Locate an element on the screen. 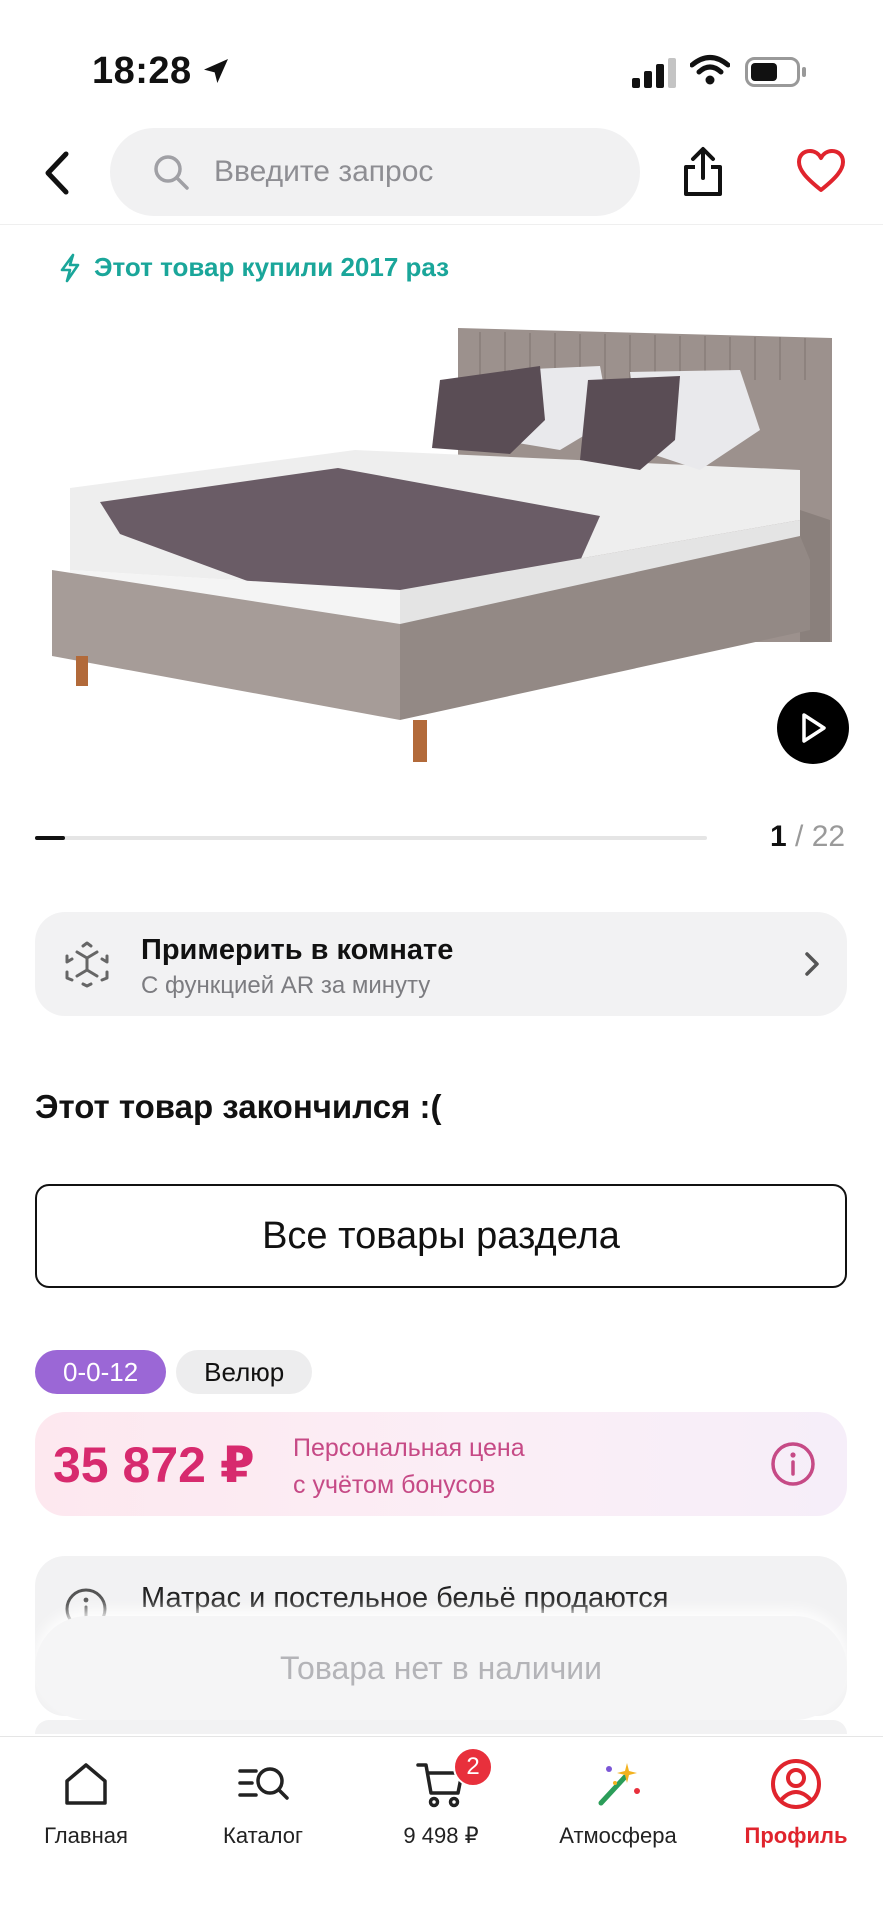 This screenshot has width=883, height=1920. top-bar: Введите запрос is located at coordinates (441, 174).